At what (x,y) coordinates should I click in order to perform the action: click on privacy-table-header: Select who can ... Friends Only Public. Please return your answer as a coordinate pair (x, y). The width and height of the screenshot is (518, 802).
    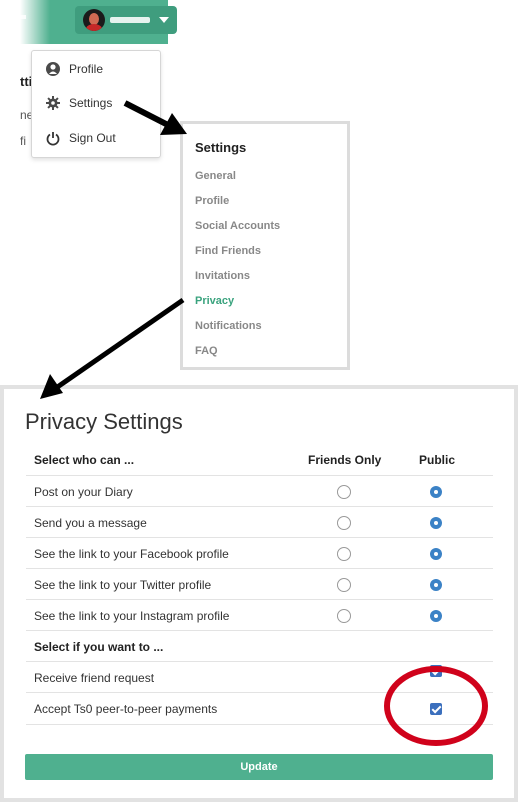
    Looking at the image, I should click on (259, 459).